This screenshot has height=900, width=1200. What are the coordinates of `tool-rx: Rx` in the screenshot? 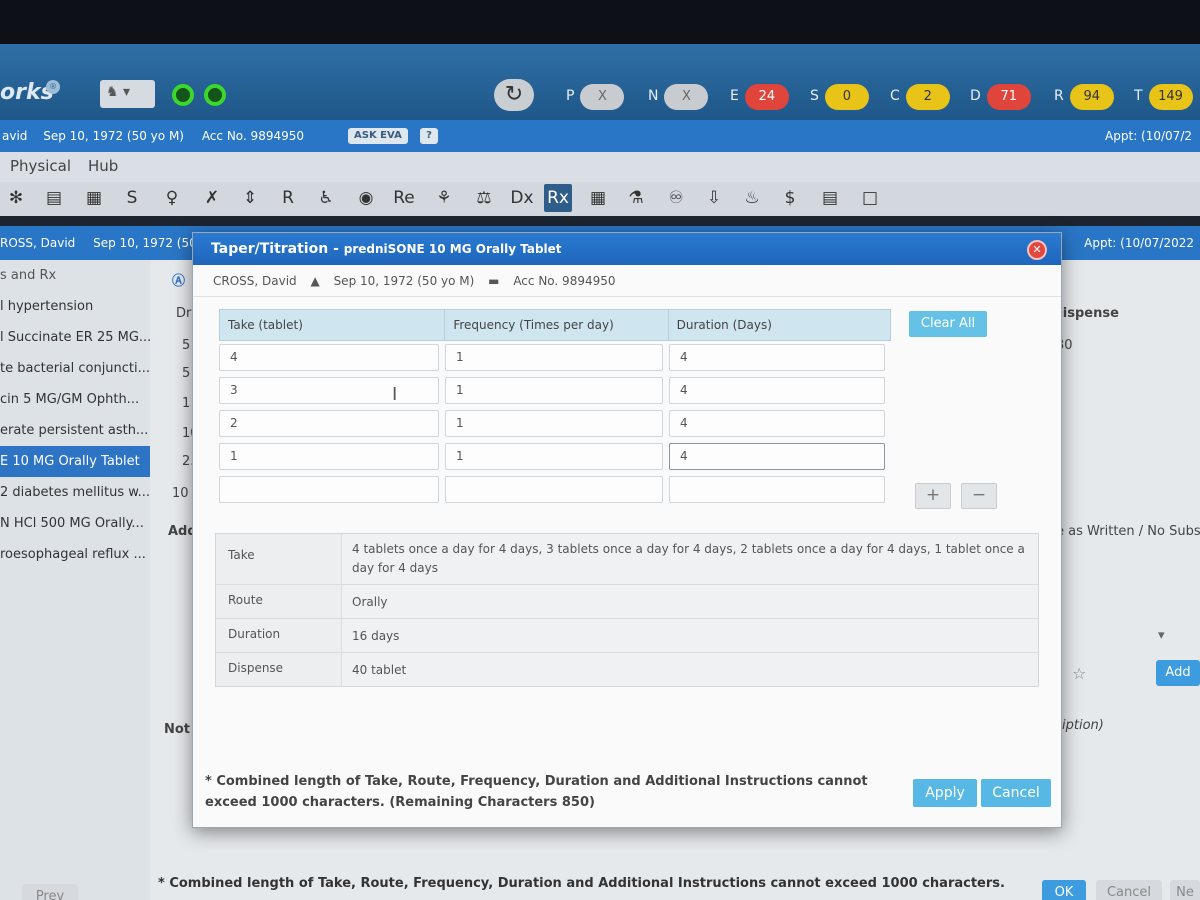 It's located at (558, 198).